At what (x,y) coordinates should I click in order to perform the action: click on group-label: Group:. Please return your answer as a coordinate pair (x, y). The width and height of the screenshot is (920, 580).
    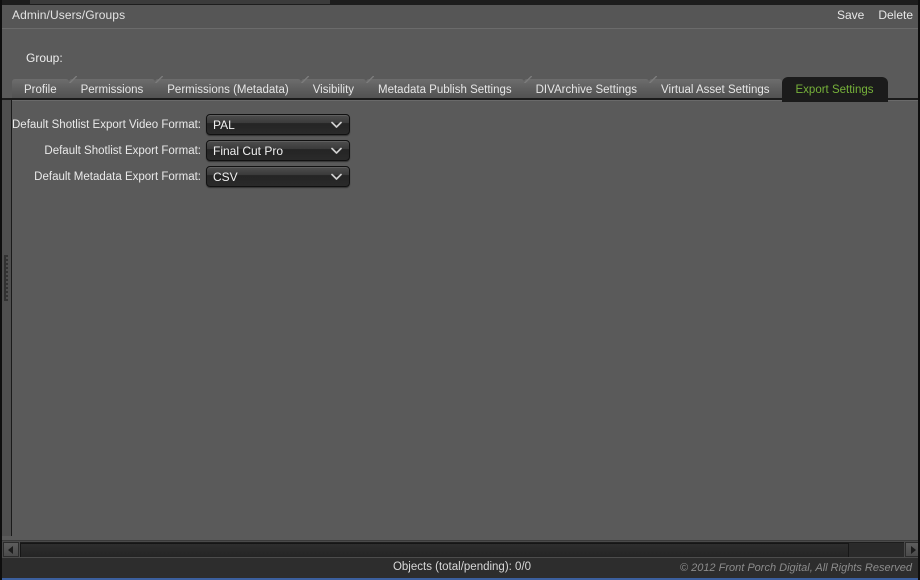
    Looking at the image, I should click on (44, 58).